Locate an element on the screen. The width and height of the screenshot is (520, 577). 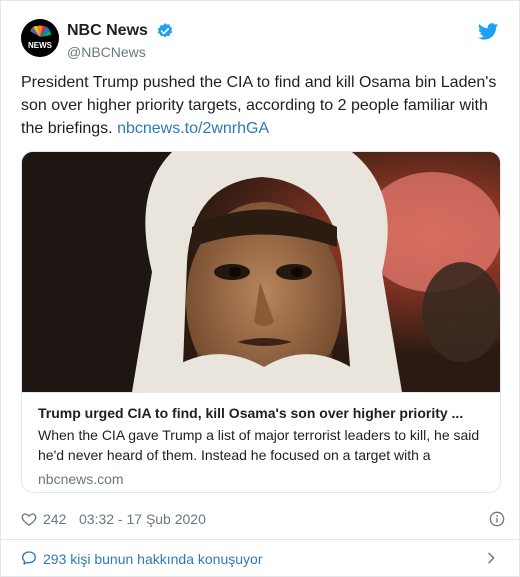
divider is located at coordinates (260, 539).